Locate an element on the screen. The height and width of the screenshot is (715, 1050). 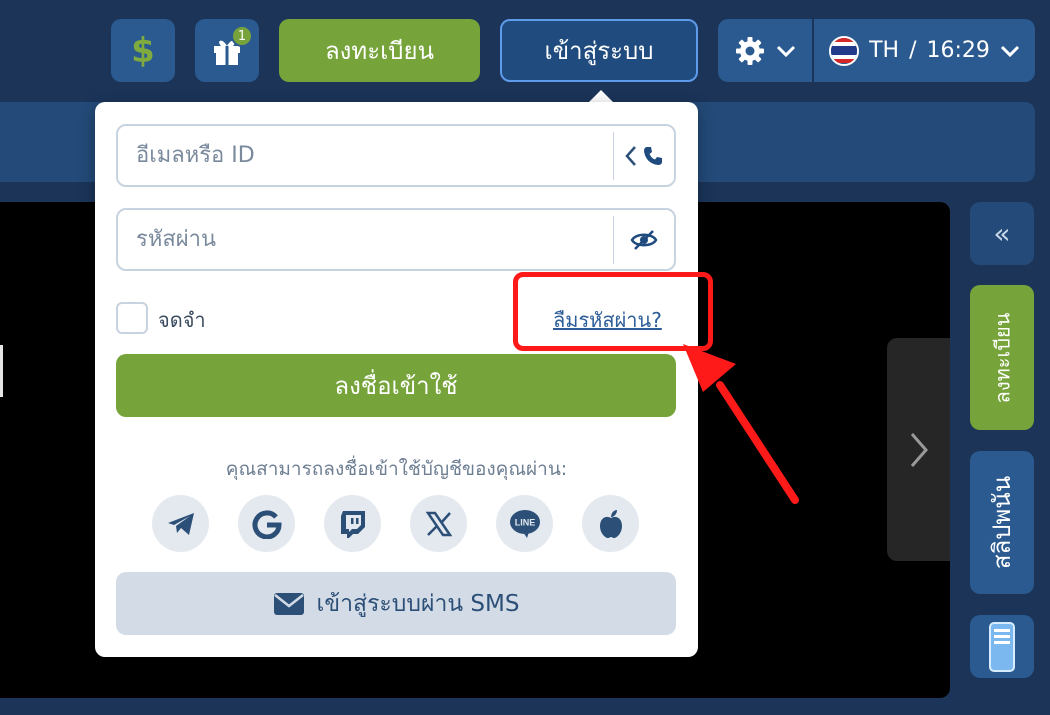
apple-login-button is located at coordinates (610, 523).